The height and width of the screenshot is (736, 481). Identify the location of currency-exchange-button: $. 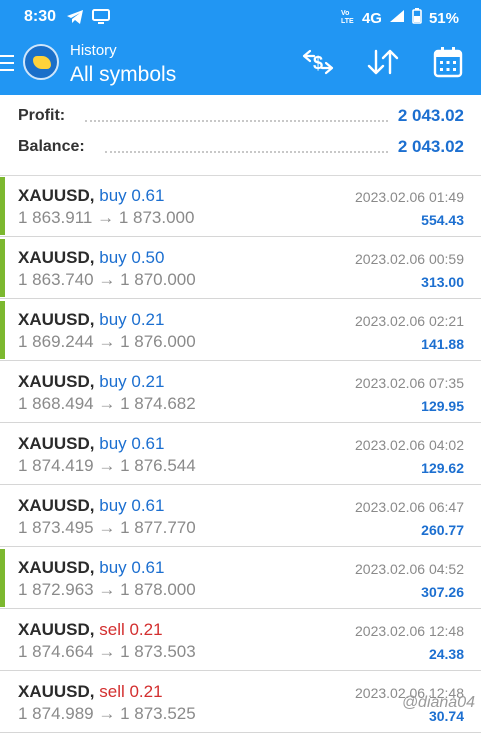
(318, 62).